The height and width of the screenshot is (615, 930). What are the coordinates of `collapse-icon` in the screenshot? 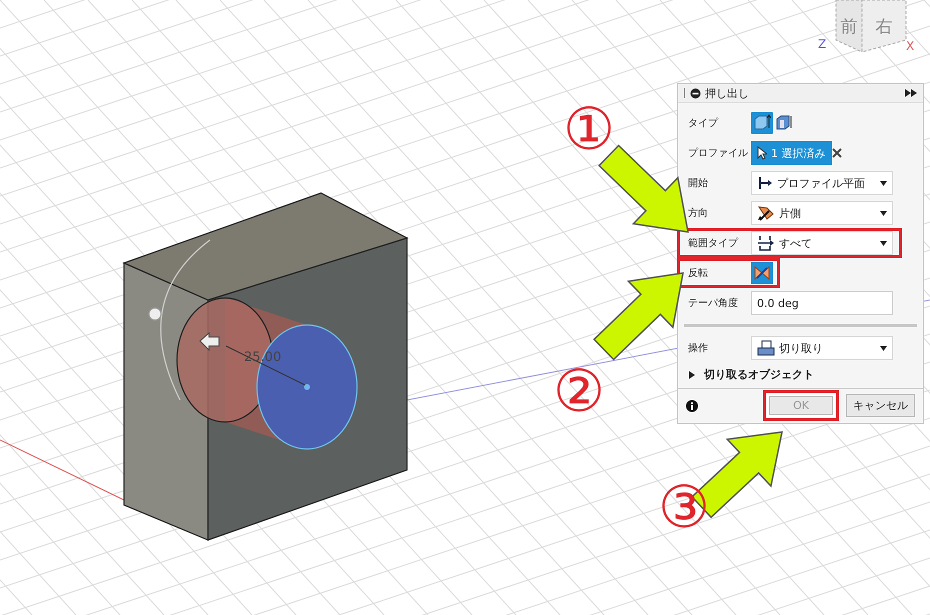 It's located at (695, 93).